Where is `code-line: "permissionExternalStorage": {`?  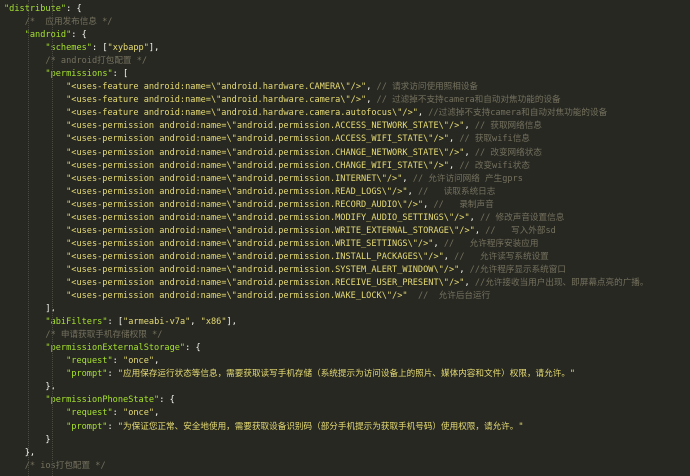 code-line: "permissionExternalStorage": { is located at coordinates (345, 348).